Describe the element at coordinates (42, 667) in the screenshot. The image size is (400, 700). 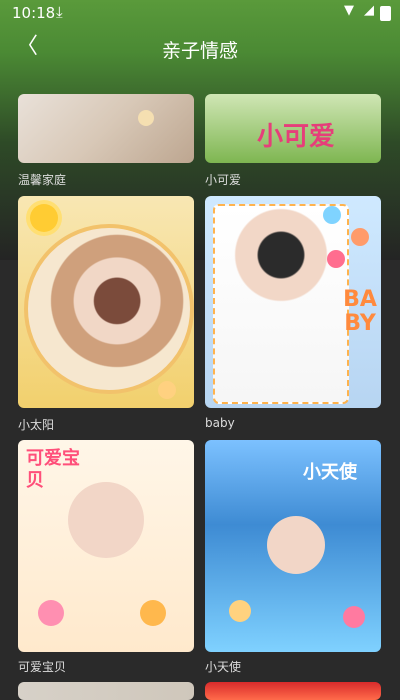
I see `template-label: 可爱宝贝` at that location.